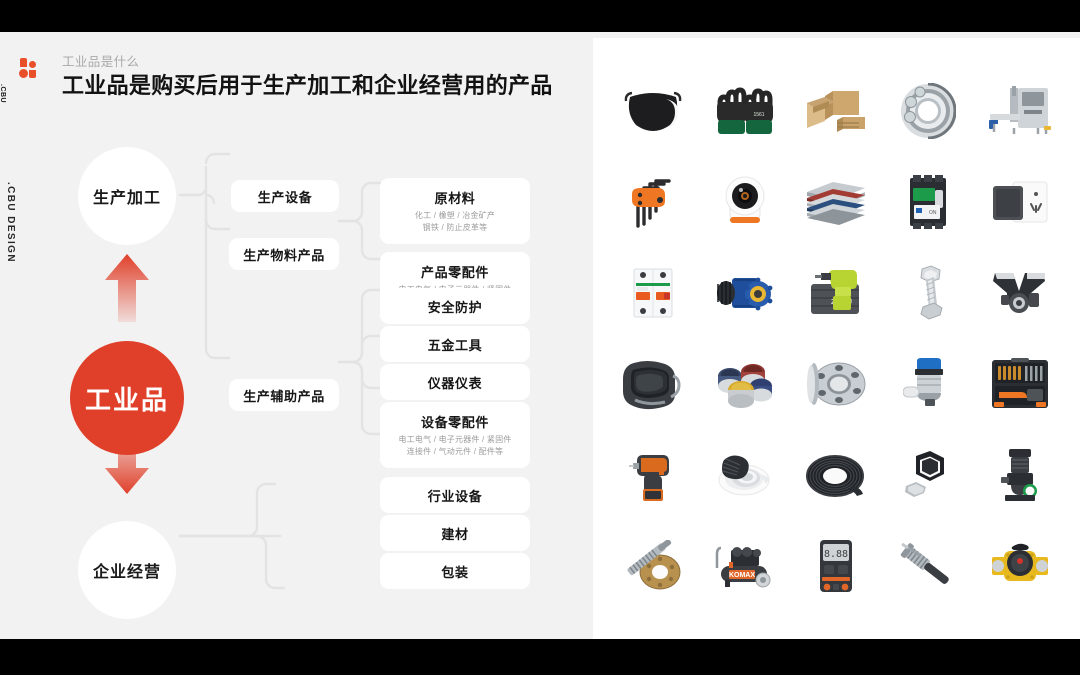 This screenshot has height=675, width=1080. I want to click on product-cordless-drill-kit-icon: ZHIPU, so click(837, 293).